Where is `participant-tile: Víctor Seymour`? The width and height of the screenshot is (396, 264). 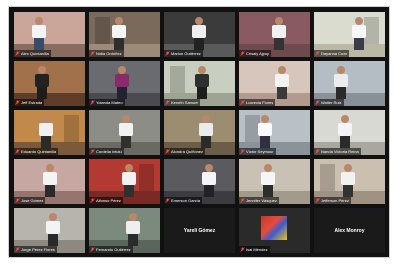
participant-tile: Víctor Seymour is located at coordinates (274, 132).